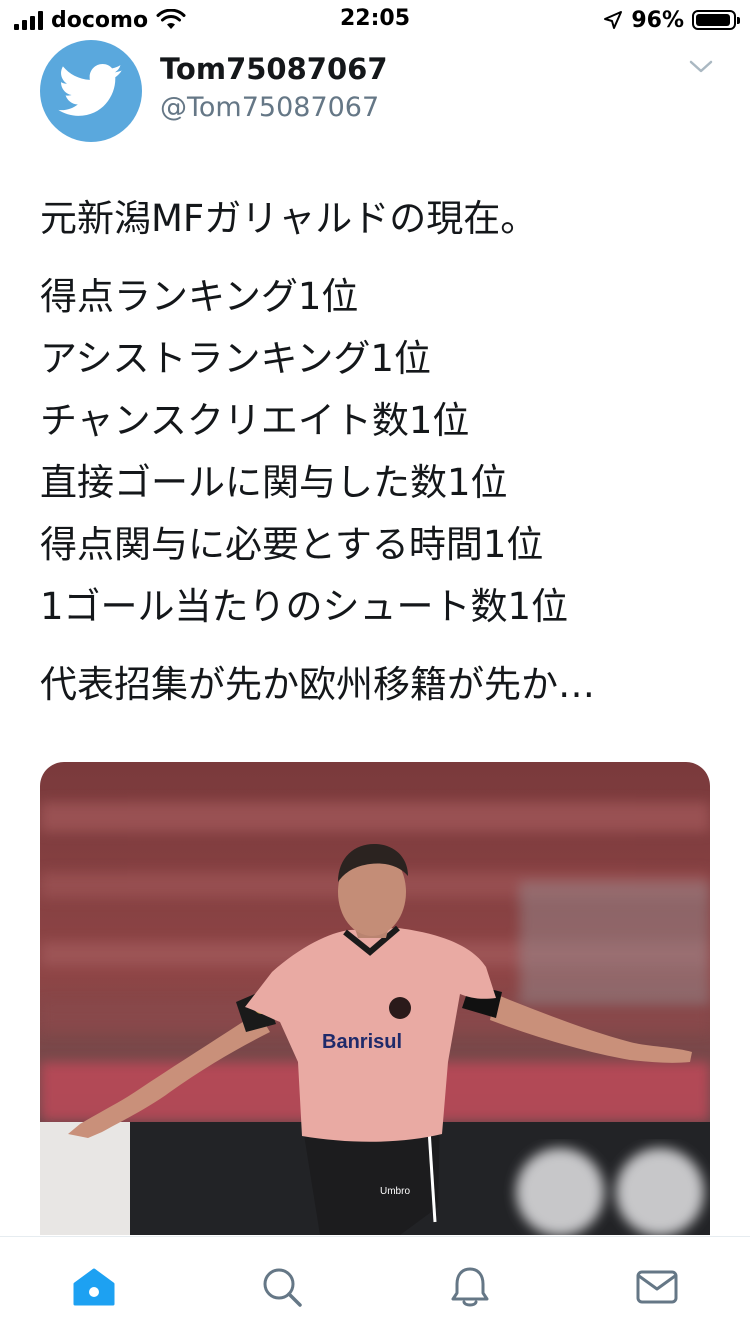 Image resolution: width=750 pixels, height=1335 pixels. What do you see at coordinates (289, 218) in the screenshot?
I see `tweet-line: 元新潟MFガリャルドの現在。` at bounding box center [289, 218].